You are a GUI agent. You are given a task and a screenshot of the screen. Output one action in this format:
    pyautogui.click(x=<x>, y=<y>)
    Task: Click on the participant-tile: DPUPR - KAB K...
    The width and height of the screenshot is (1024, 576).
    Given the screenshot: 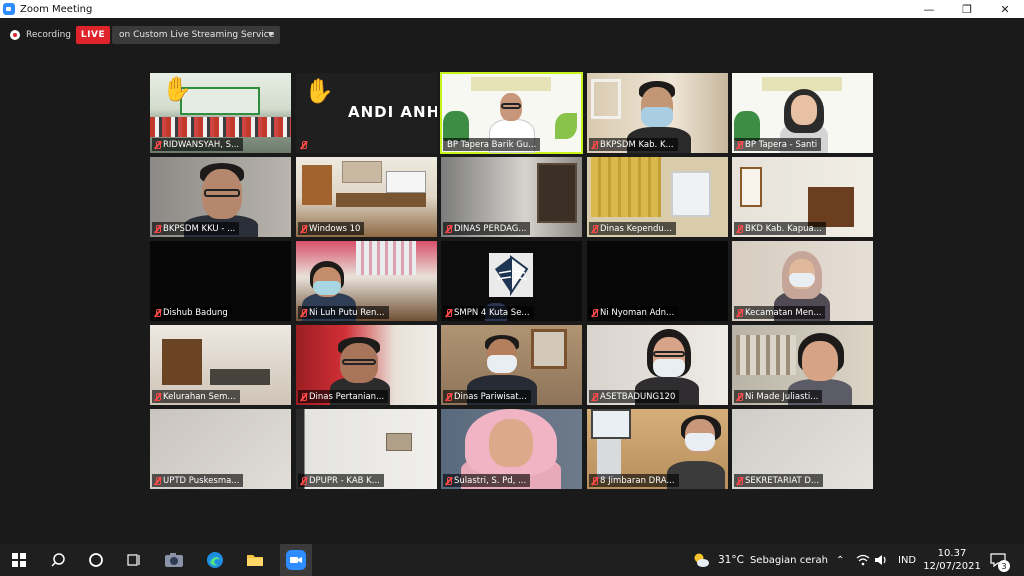 What is the action you would take?
    pyautogui.click(x=366, y=449)
    